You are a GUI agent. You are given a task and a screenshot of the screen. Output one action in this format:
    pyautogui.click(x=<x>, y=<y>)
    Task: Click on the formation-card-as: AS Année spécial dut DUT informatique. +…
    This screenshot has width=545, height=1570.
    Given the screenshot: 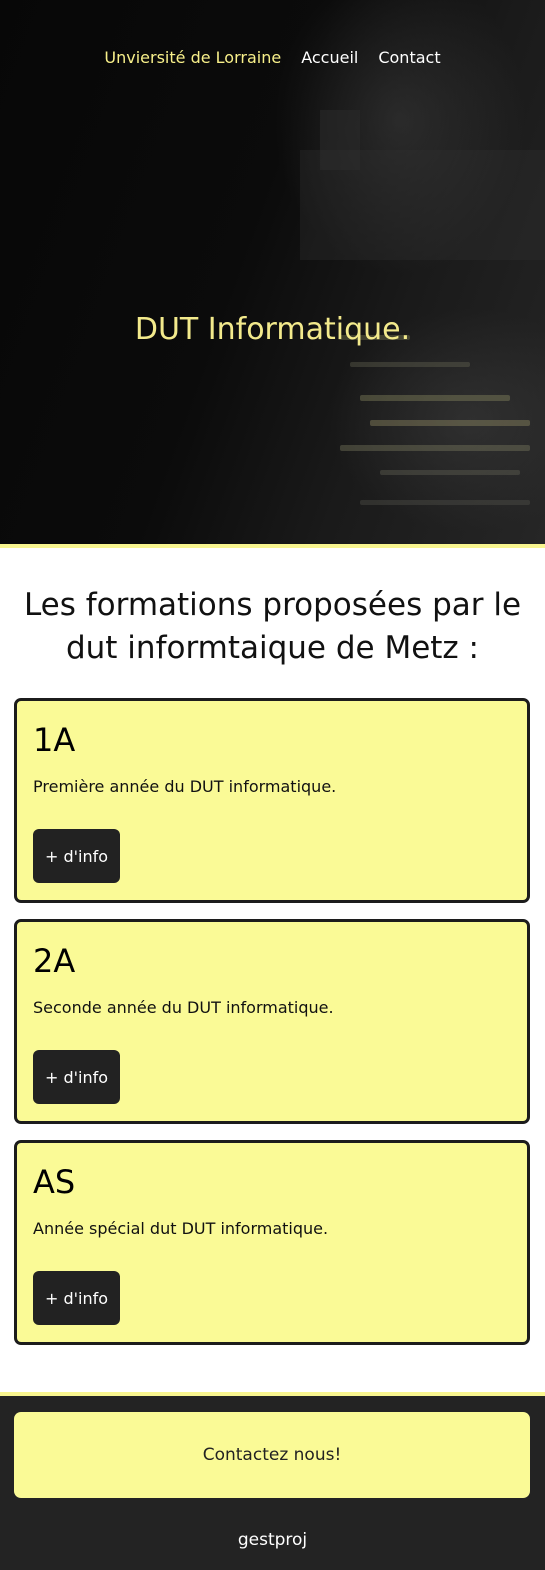 What is the action you would take?
    pyautogui.click(x=272, y=1242)
    